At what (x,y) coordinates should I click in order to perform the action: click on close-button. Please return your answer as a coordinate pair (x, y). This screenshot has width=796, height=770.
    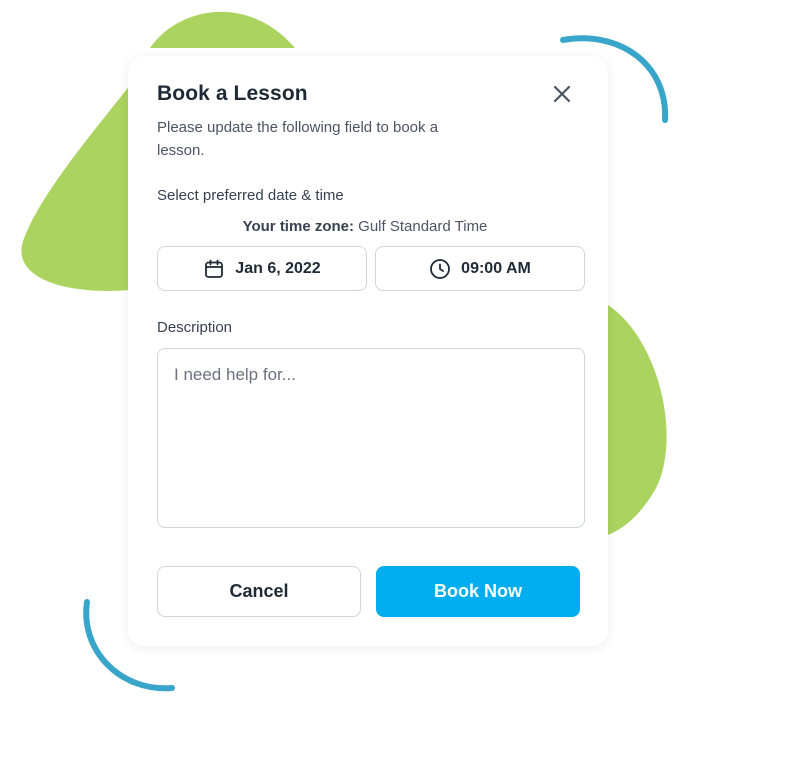
    Looking at the image, I should click on (562, 94).